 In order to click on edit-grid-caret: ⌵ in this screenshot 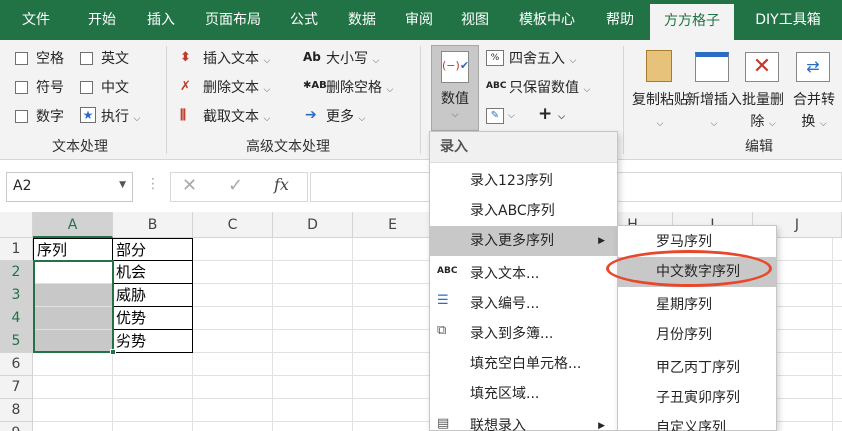, I will do `click(511, 114)`.